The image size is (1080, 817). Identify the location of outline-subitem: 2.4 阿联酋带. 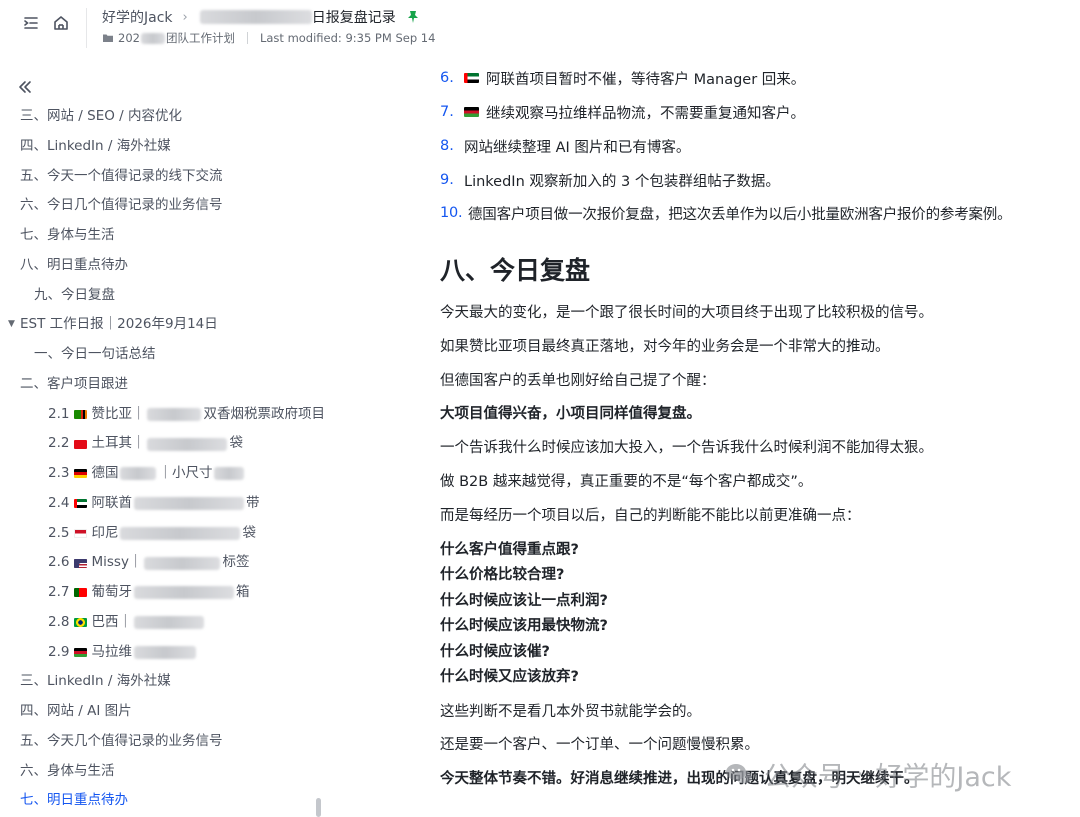
(165, 504).